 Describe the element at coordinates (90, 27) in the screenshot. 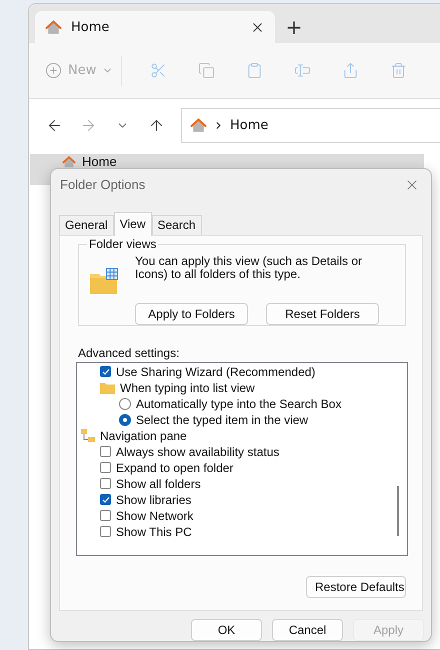

I see `tab-title: Home` at that location.